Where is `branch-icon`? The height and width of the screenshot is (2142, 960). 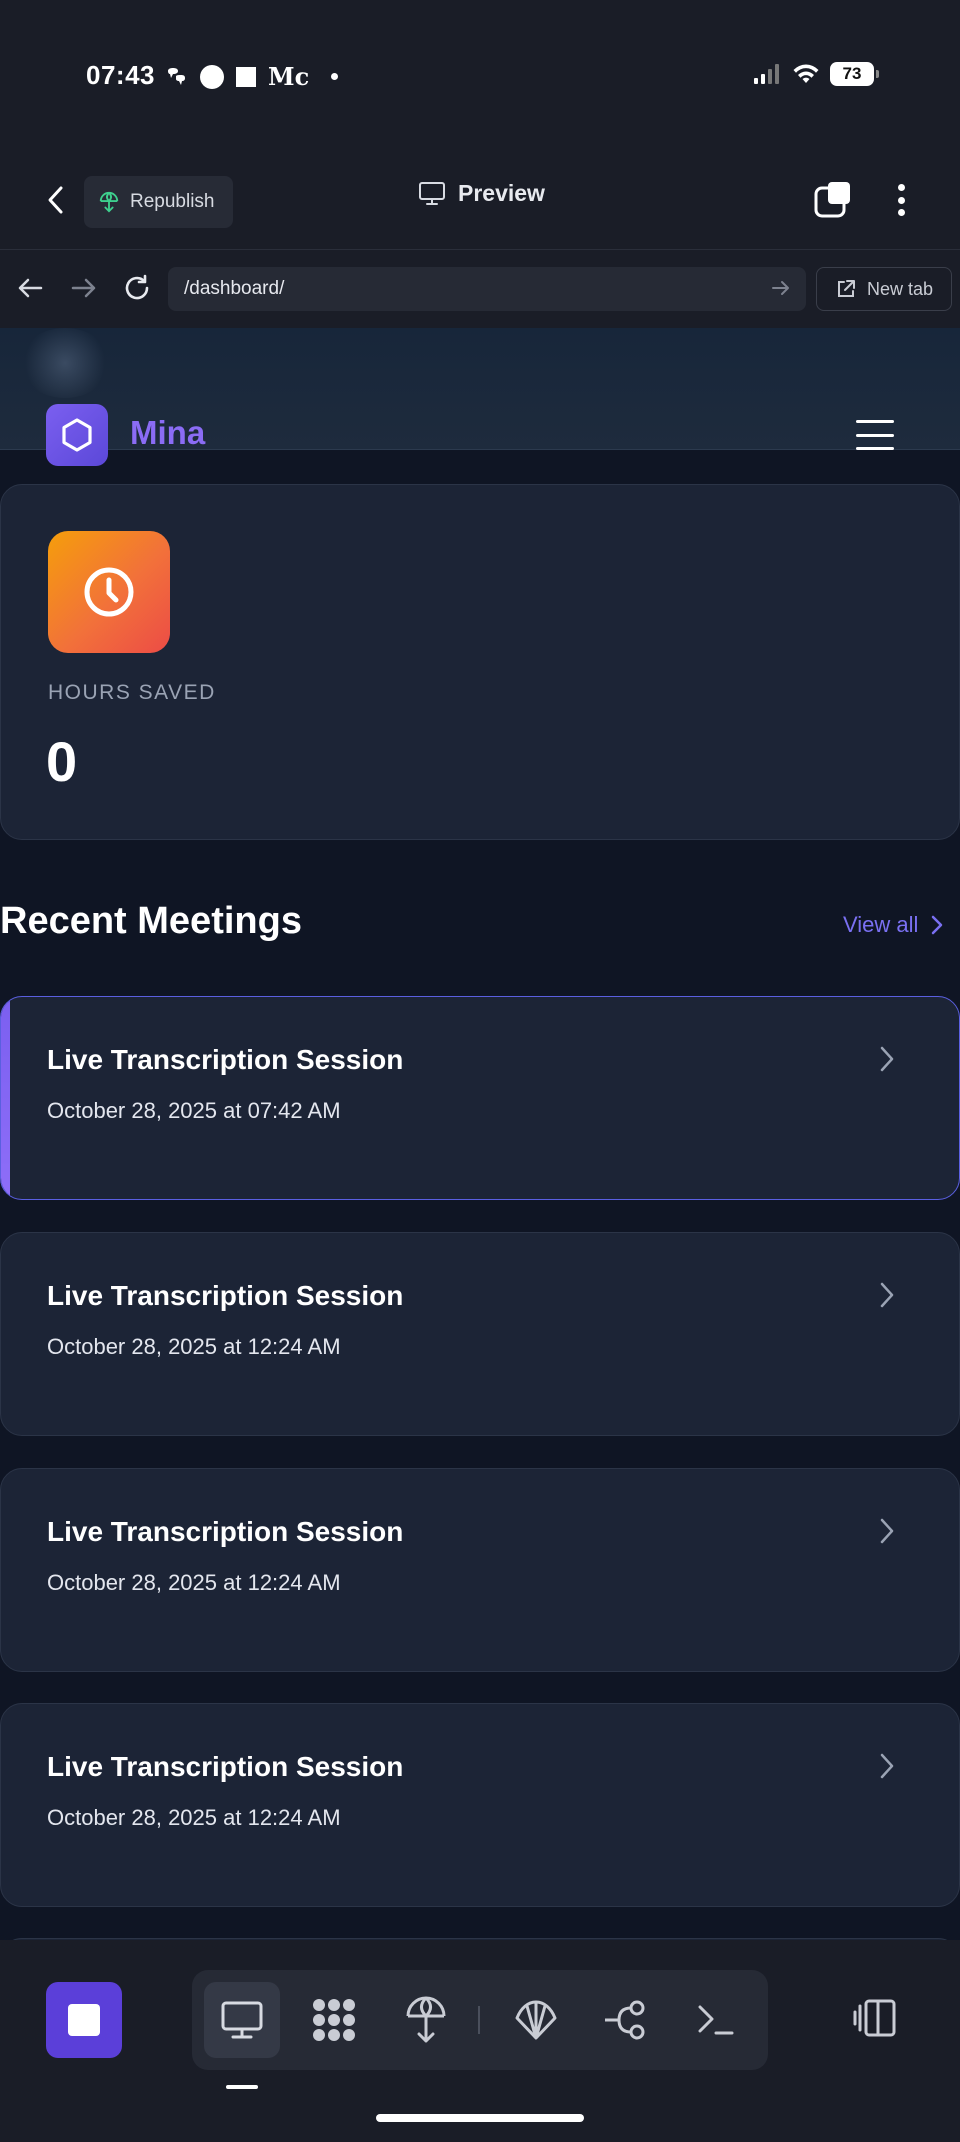
branch-icon is located at coordinates (626, 2020).